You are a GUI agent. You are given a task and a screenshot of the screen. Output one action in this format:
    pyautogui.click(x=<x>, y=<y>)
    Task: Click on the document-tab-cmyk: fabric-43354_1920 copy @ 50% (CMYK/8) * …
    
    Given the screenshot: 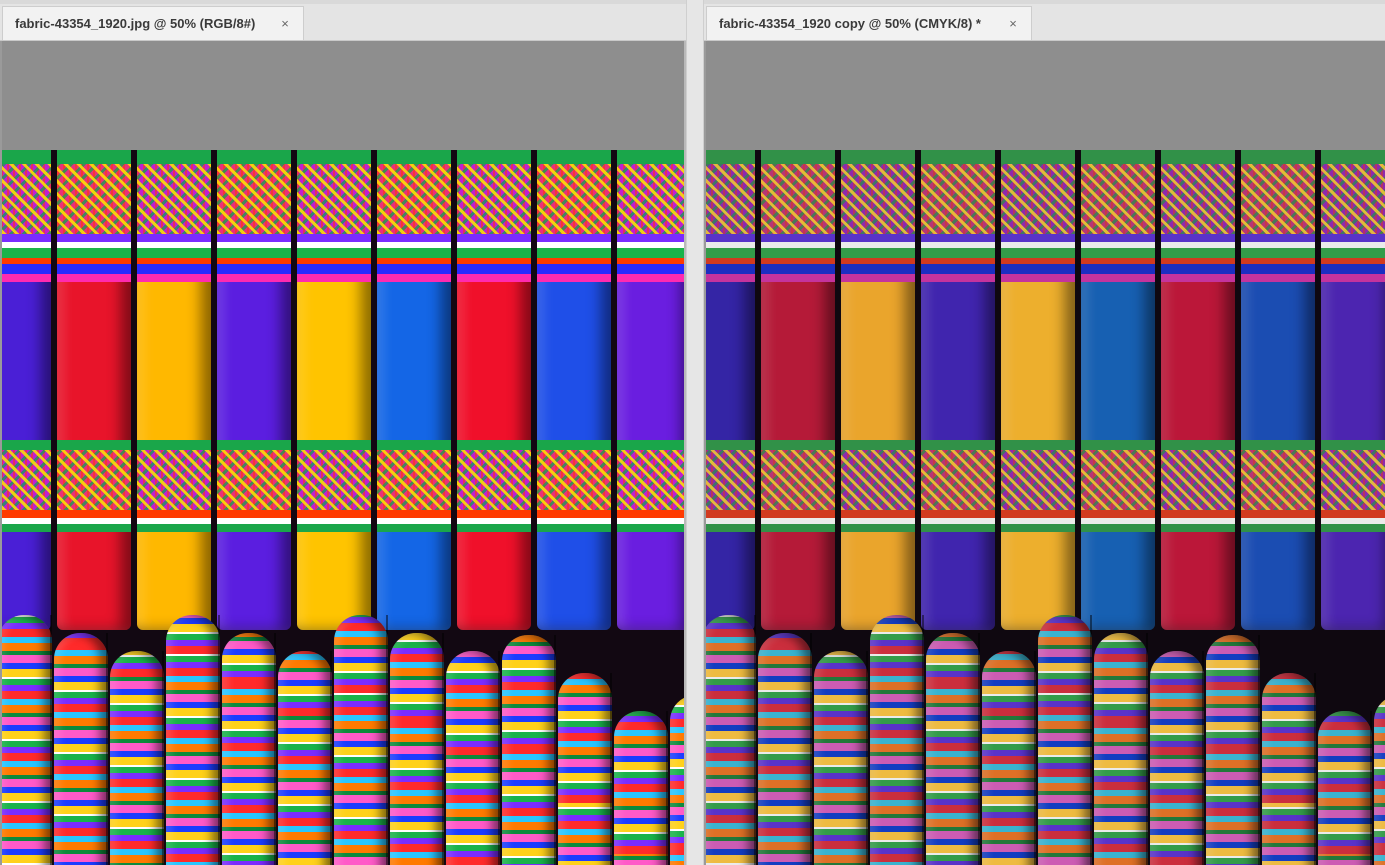 What is the action you would take?
    pyautogui.click(x=869, y=23)
    